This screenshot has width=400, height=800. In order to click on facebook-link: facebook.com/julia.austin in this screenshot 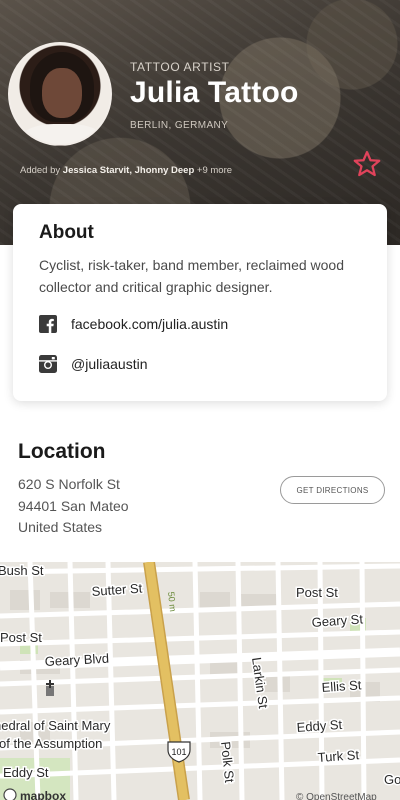, I will do `click(200, 324)`.